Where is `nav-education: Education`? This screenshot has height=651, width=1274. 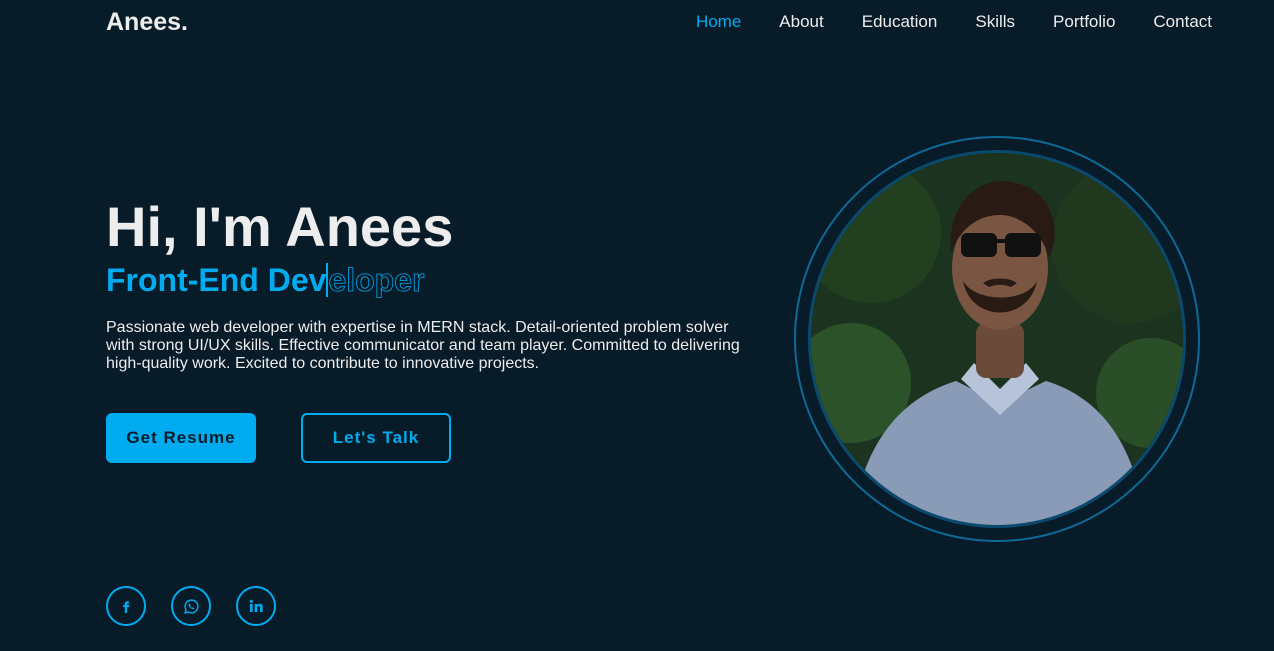 nav-education: Education is located at coordinates (900, 22).